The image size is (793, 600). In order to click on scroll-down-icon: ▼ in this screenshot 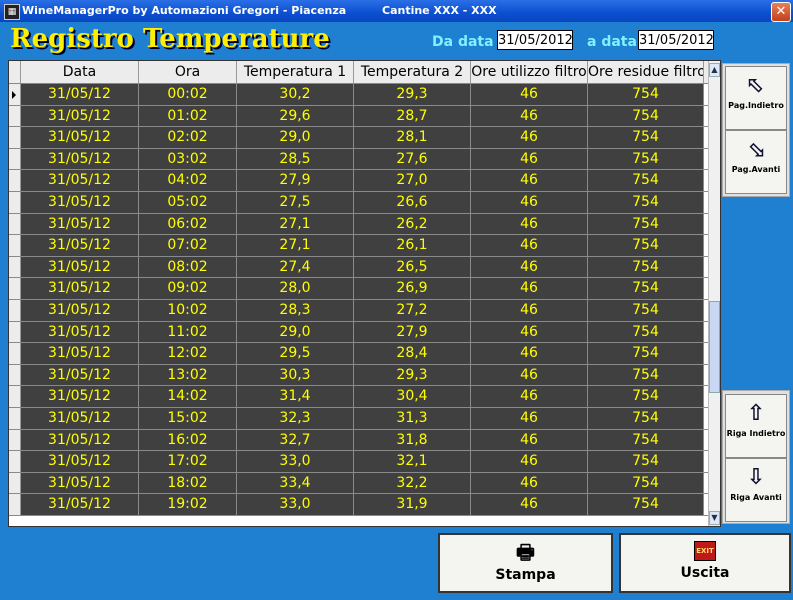, I will do `click(714, 518)`.